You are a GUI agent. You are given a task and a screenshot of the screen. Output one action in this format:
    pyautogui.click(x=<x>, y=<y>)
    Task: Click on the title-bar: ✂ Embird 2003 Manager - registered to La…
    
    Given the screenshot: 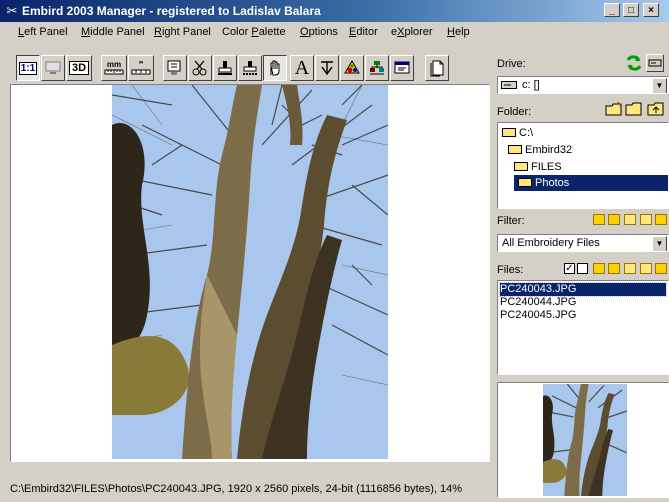 What is the action you would take?
    pyautogui.click(x=334, y=11)
    